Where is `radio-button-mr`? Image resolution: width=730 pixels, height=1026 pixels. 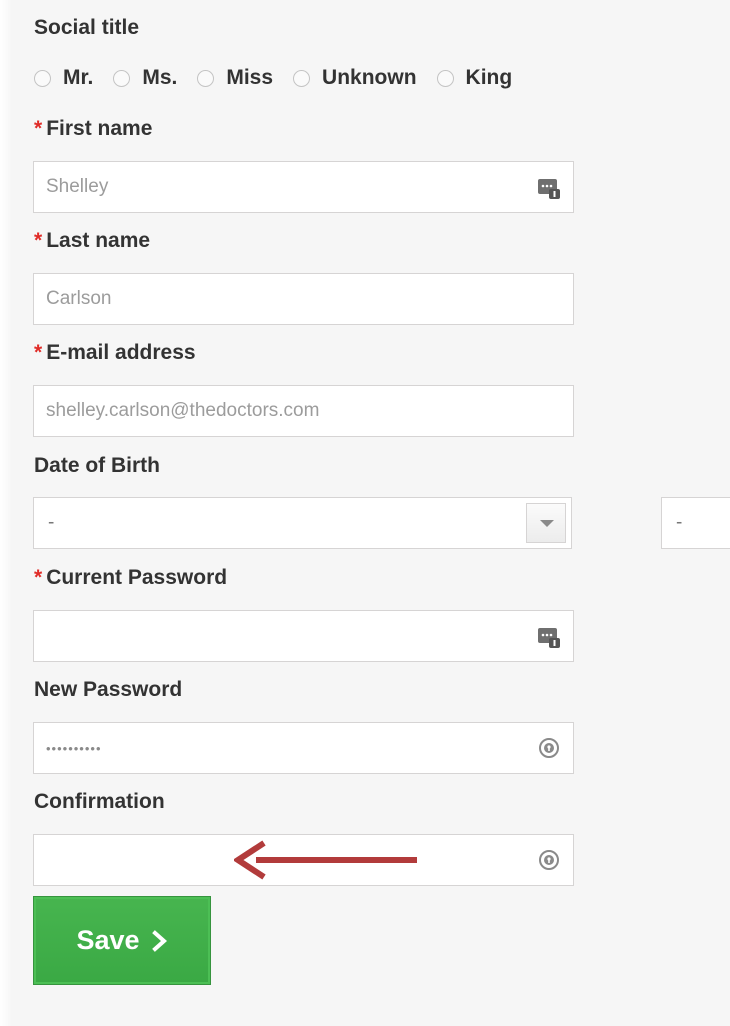 radio-button-mr is located at coordinates (42, 78).